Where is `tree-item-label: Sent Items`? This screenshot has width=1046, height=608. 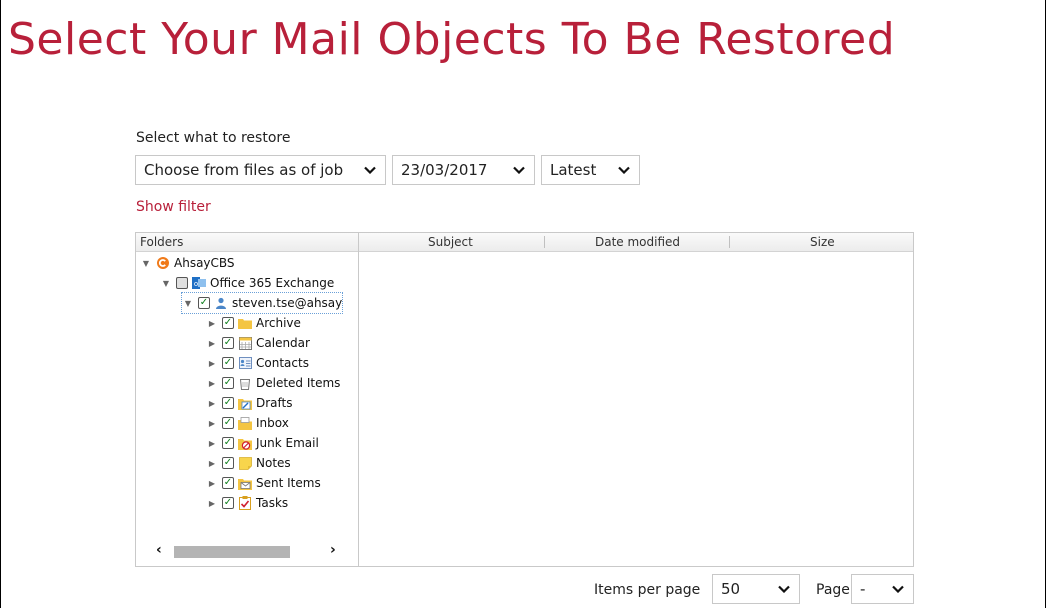 tree-item-label: Sent Items is located at coordinates (288, 483).